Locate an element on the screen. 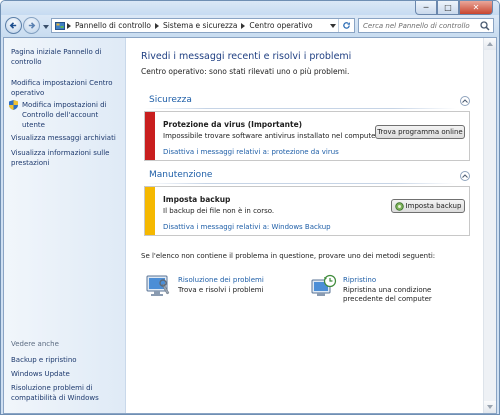  close-icon: ✕ is located at coordinates (476, 7).